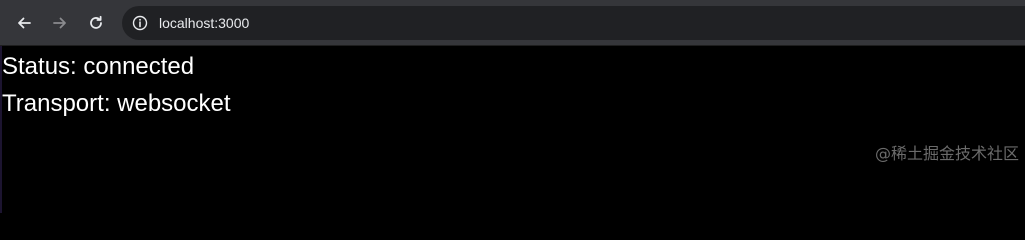 Image resolution: width=1025 pixels, height=240 pixels. What do you see at coordinates (98, 66) in the screenshot?
I see `status-text: Status: connected` at bounding box center [98, 66].